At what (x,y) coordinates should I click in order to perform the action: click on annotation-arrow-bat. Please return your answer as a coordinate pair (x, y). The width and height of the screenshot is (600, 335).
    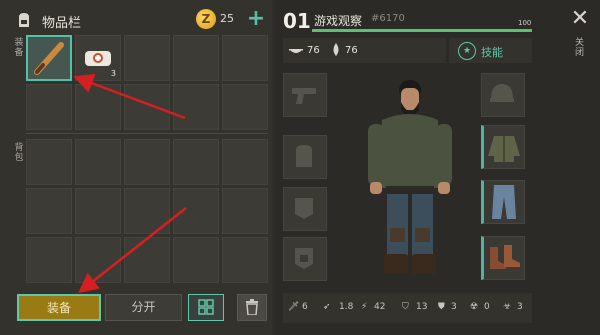
    Looking at the image, I should click on (129, 96).